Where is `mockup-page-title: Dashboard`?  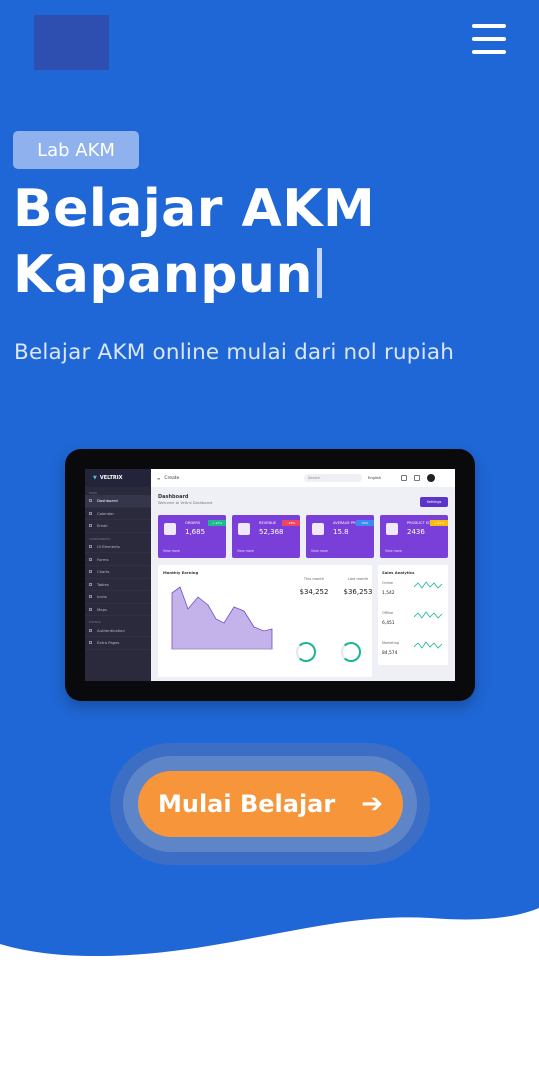
mockup-page-title: Dashboard is located at coordinates (173, 497).